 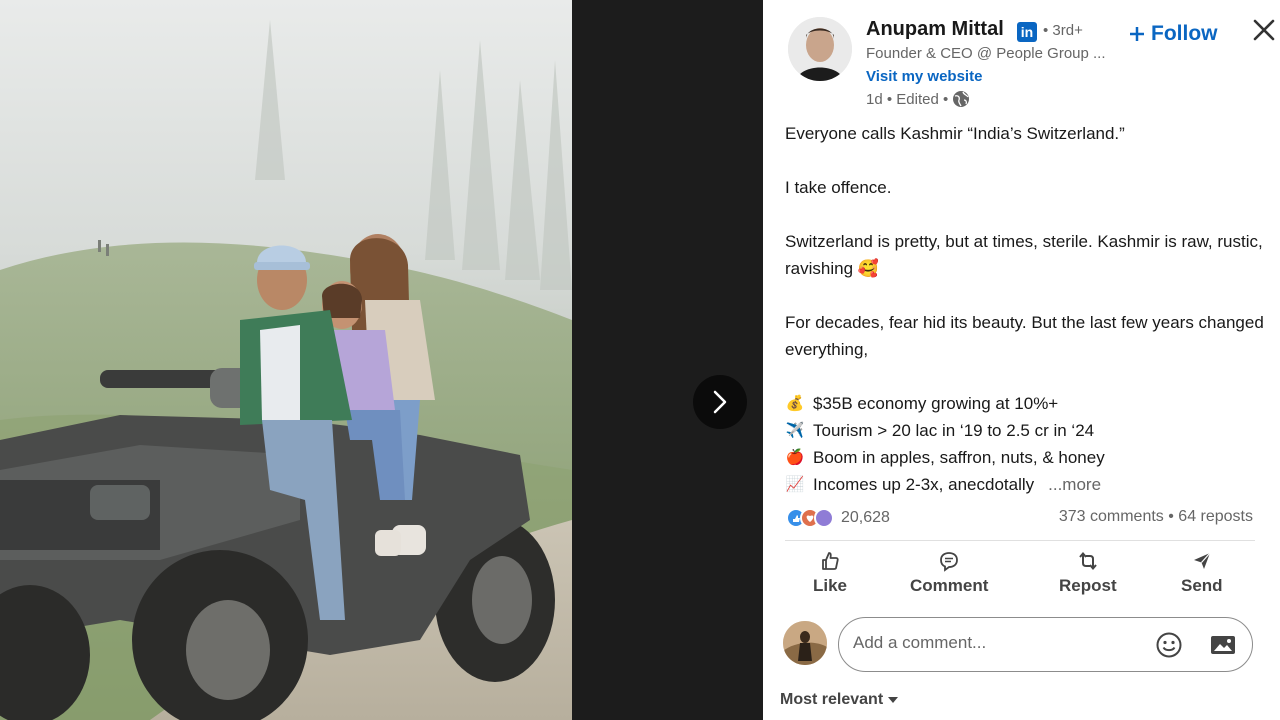 I want to click on reaction-icons, so click(x=810, y=518).